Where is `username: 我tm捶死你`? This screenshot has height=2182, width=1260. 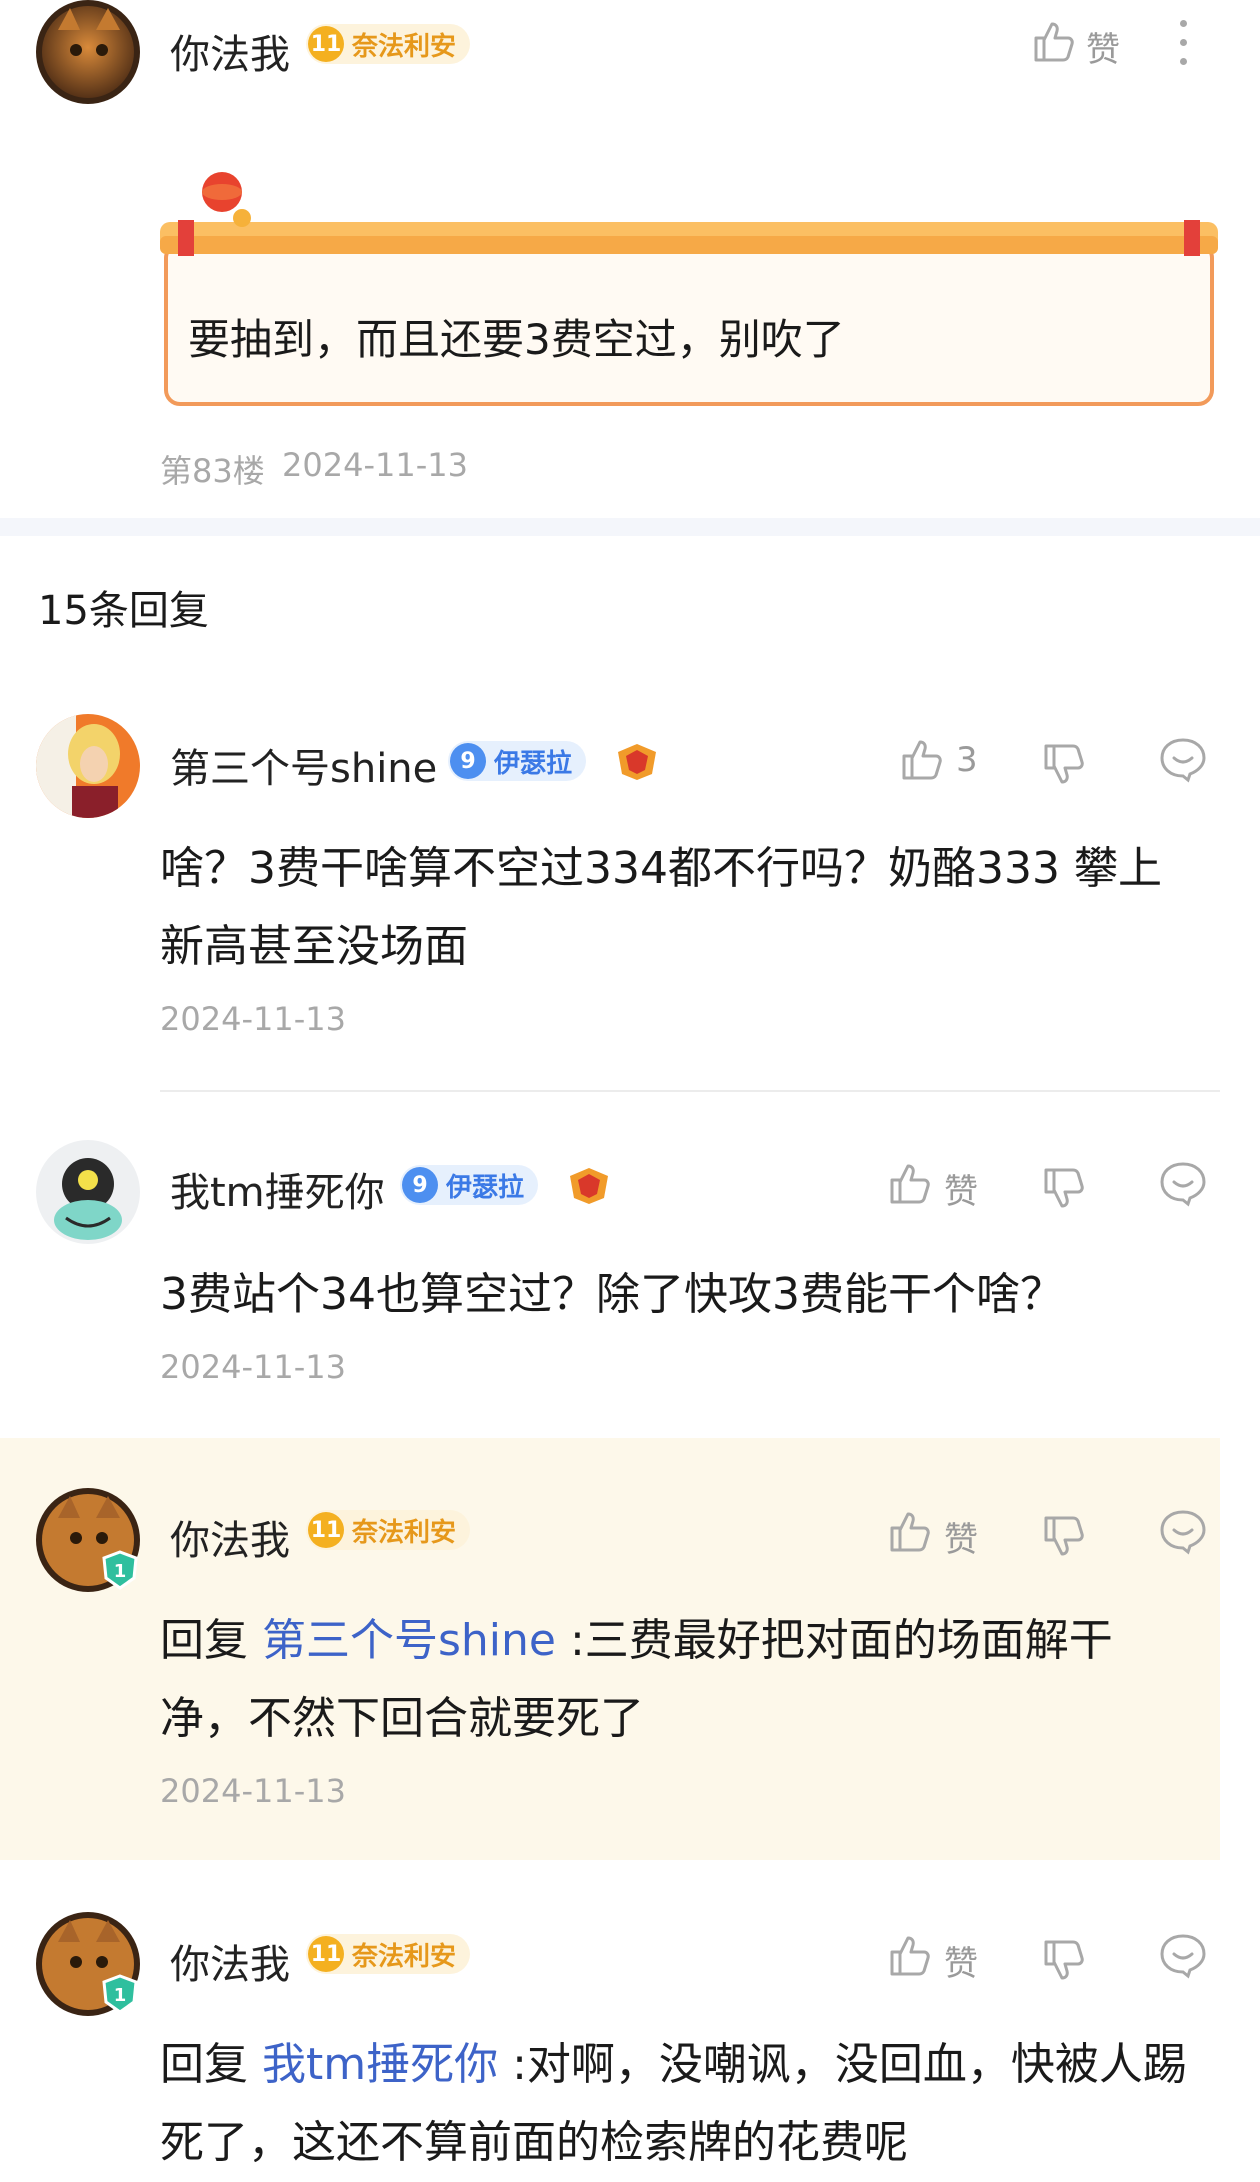
username: 我tm捶死你 is located at coordinates (277, 1189).